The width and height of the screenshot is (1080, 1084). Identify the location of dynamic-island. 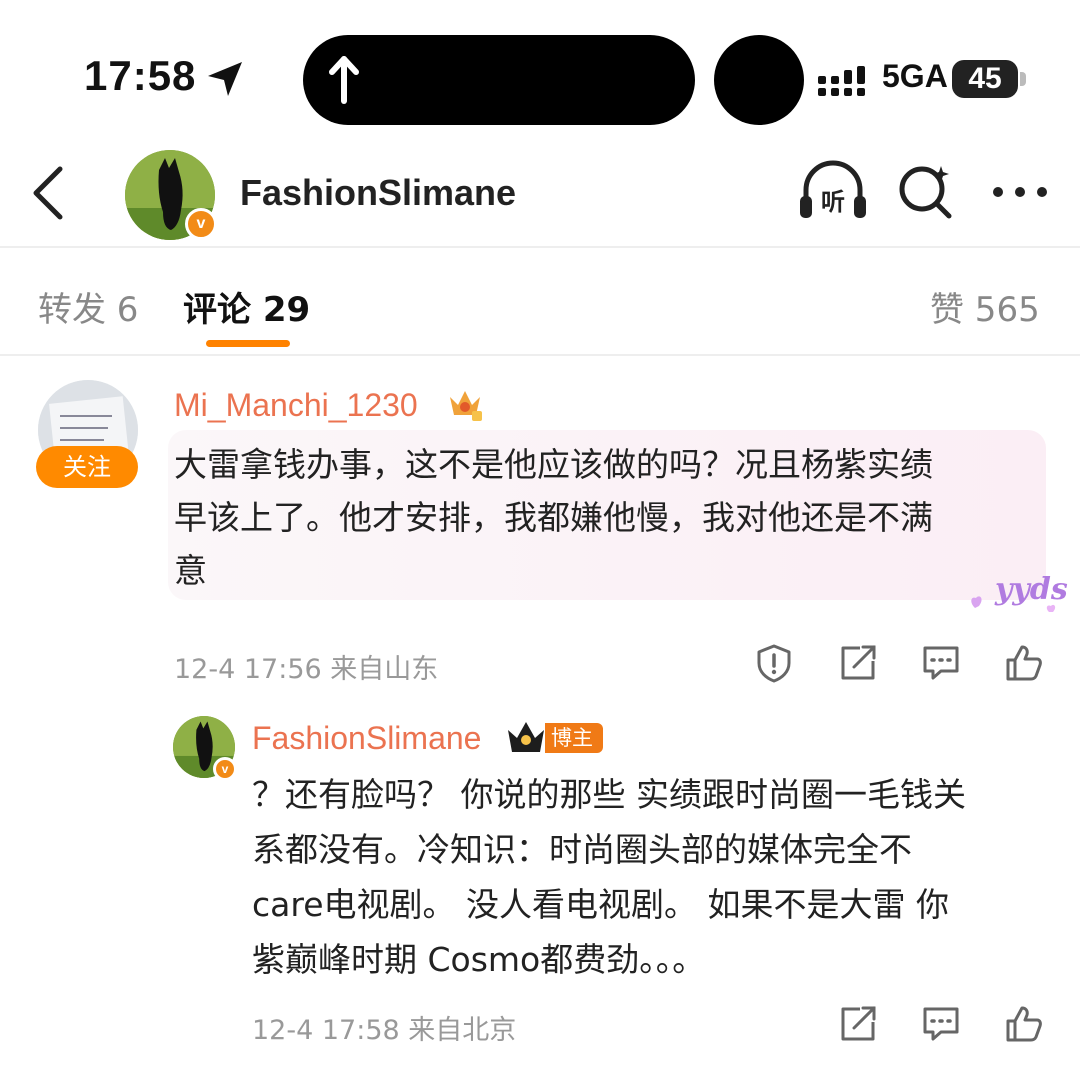
(499, 80).